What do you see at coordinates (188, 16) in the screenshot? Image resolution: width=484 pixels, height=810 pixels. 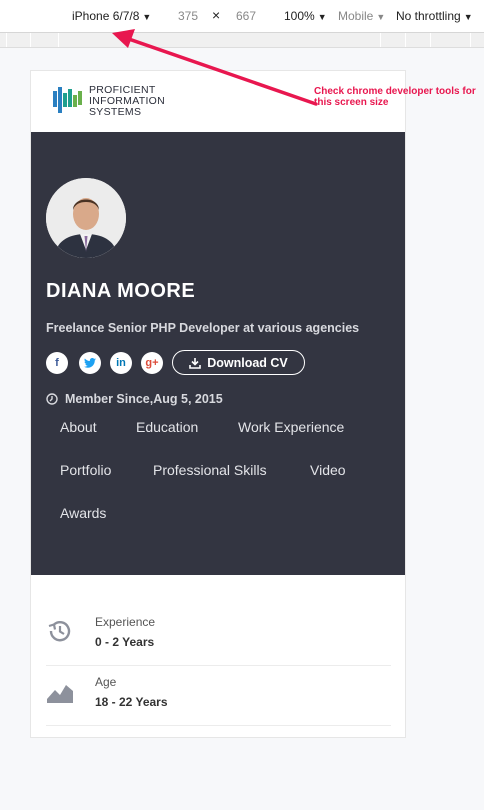 I see `width-input: 375` at bounding box center [188, 16].